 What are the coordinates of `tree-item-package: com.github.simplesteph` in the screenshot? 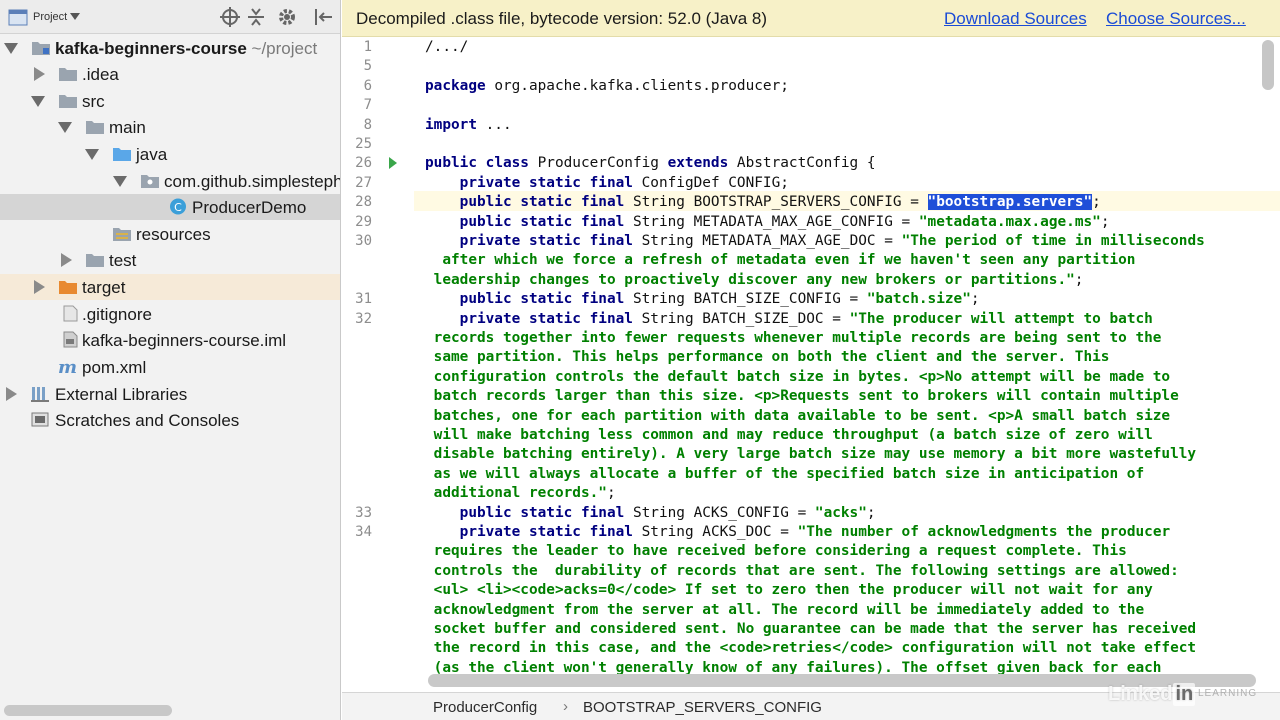 It's located at (170, 181).